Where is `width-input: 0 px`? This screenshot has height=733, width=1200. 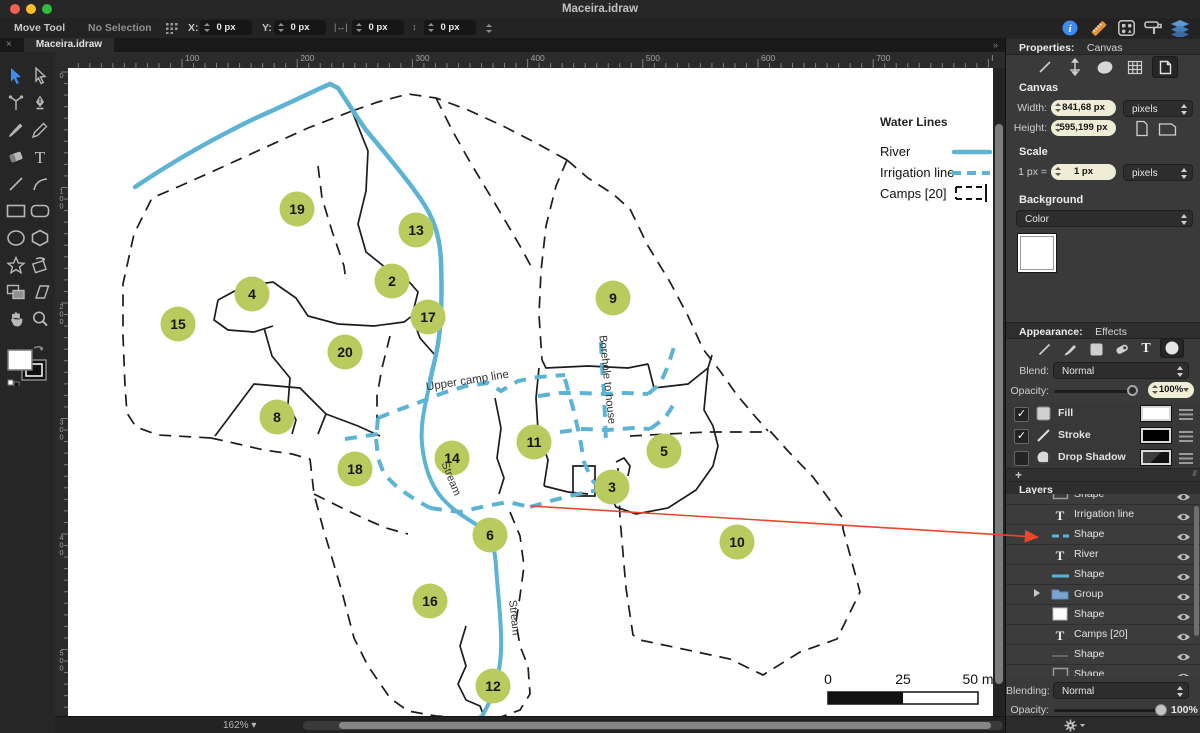 width-input: 0 px is located at coordinates (378, 27).